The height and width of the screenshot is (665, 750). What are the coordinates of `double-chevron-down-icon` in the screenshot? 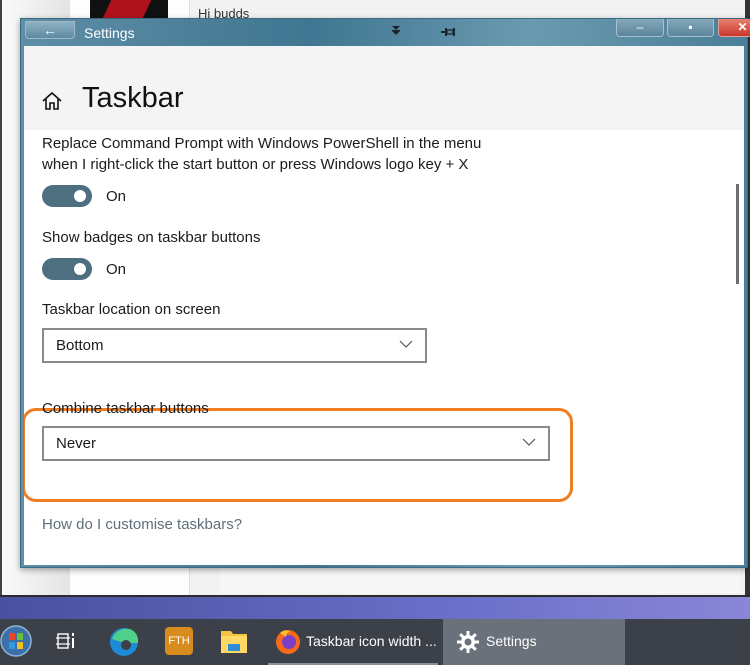 It's located at (396, 32).